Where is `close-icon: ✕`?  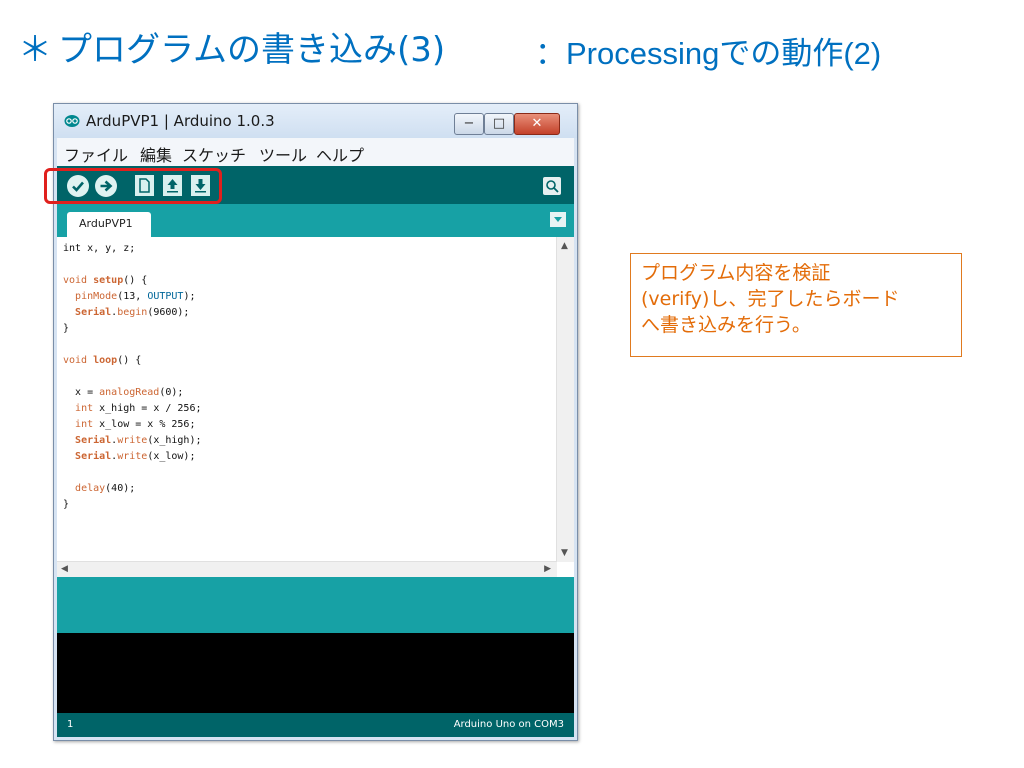
close-icon: ✕ is located at coordinates (537, 123).